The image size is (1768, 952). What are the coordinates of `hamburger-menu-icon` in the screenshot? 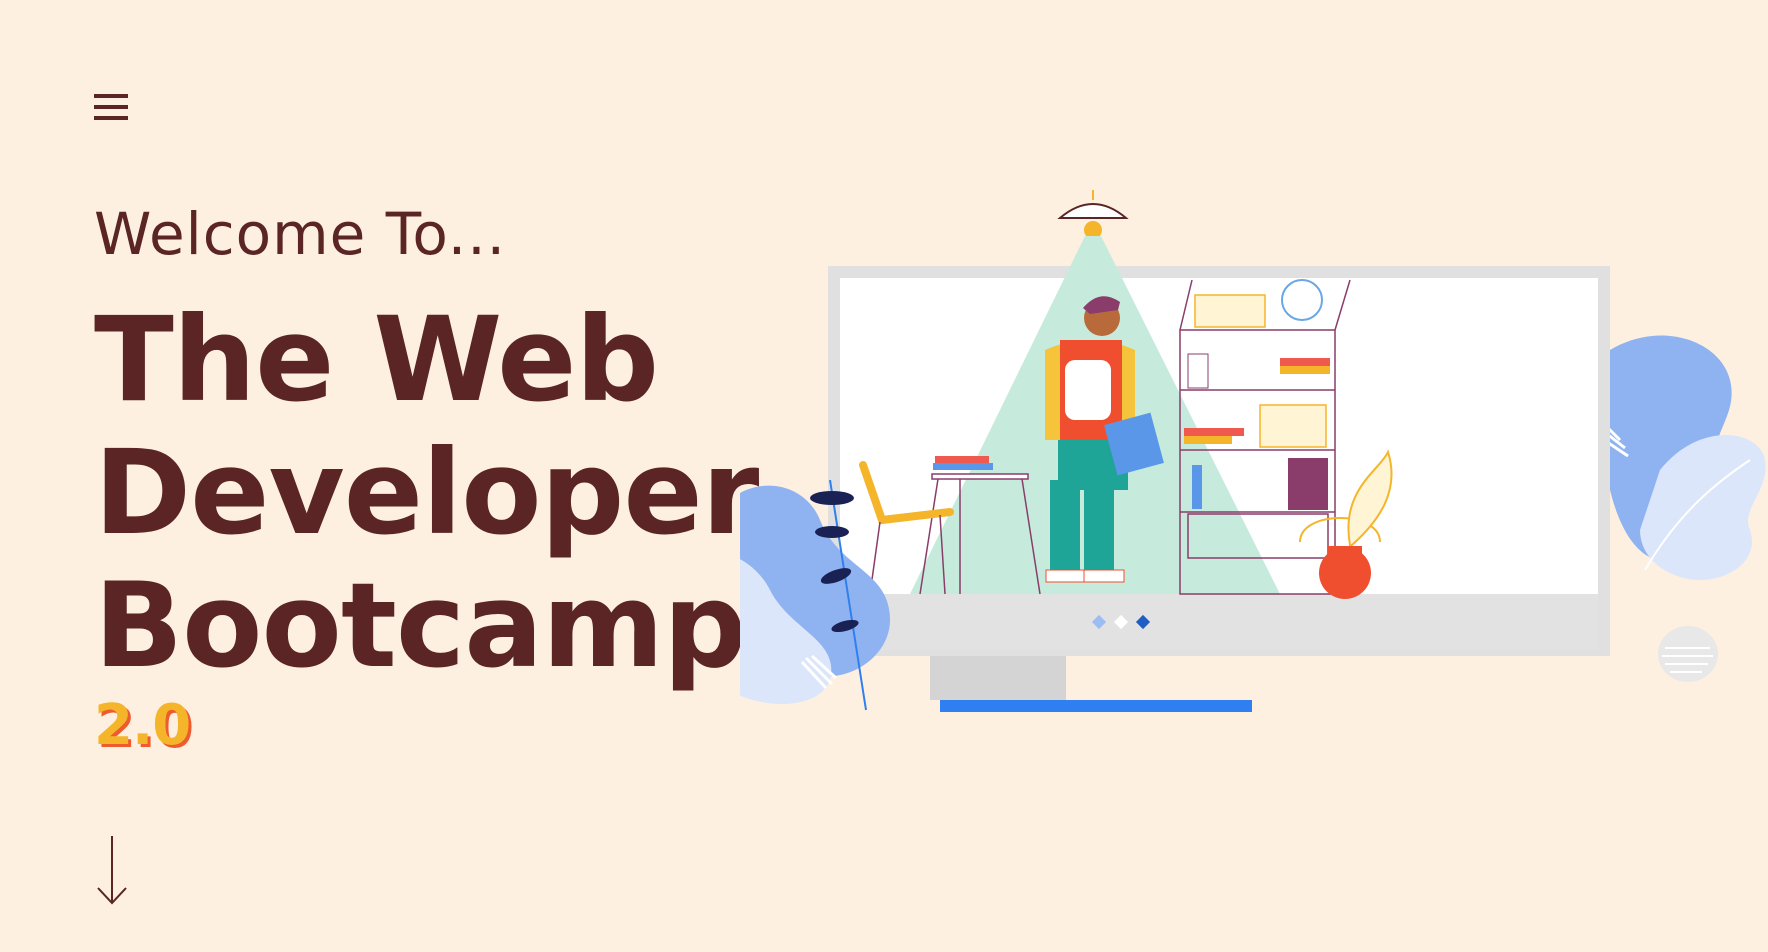 It's located at (111, 107).